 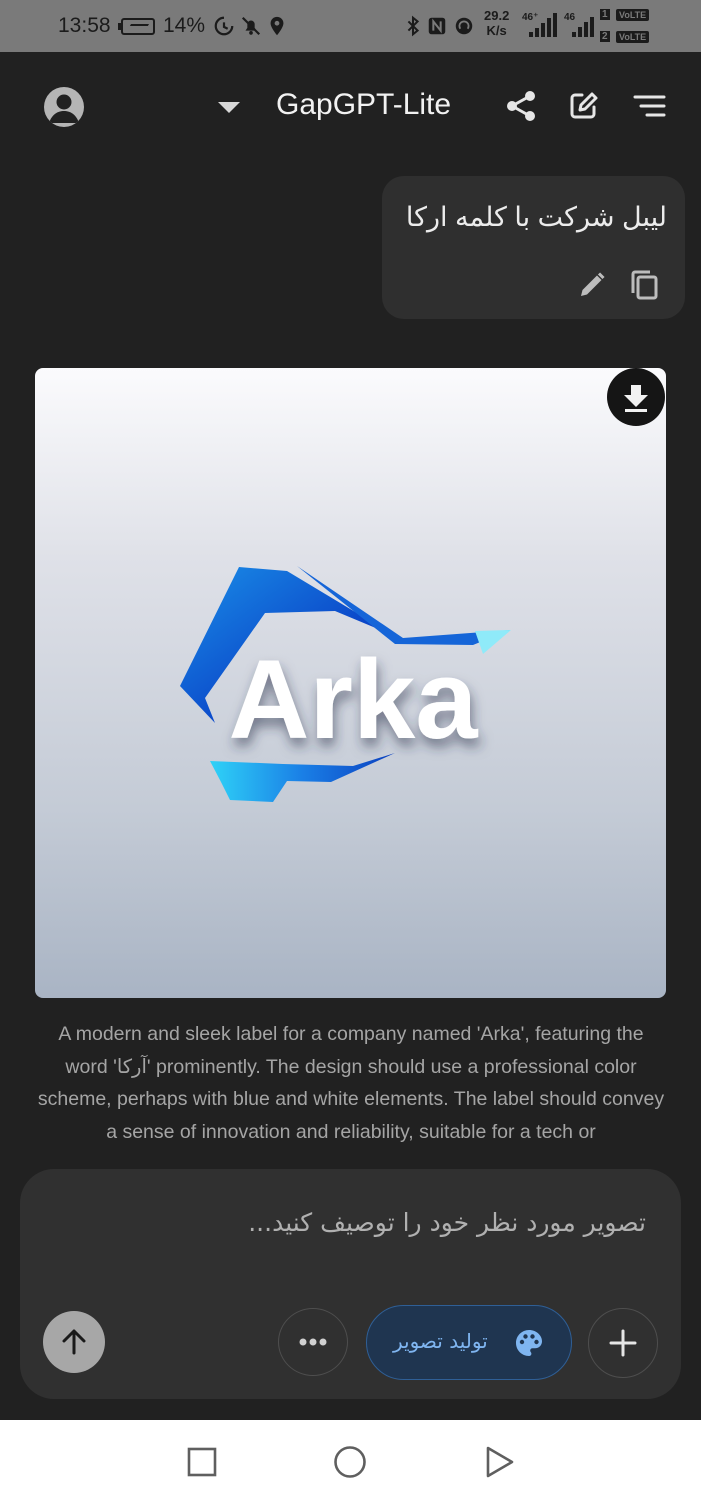 What do you see at coordinates (251, 26) in the screenshot?
I see `notifications-off-icon` at bounding box center [251, 26].